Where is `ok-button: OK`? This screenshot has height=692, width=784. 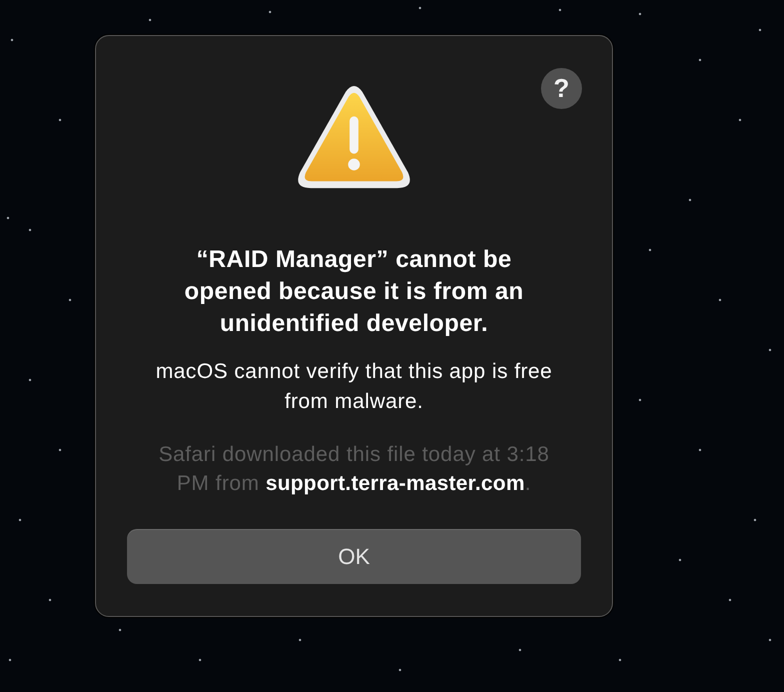
ok-button: OK is located at coordinates (354, 556).